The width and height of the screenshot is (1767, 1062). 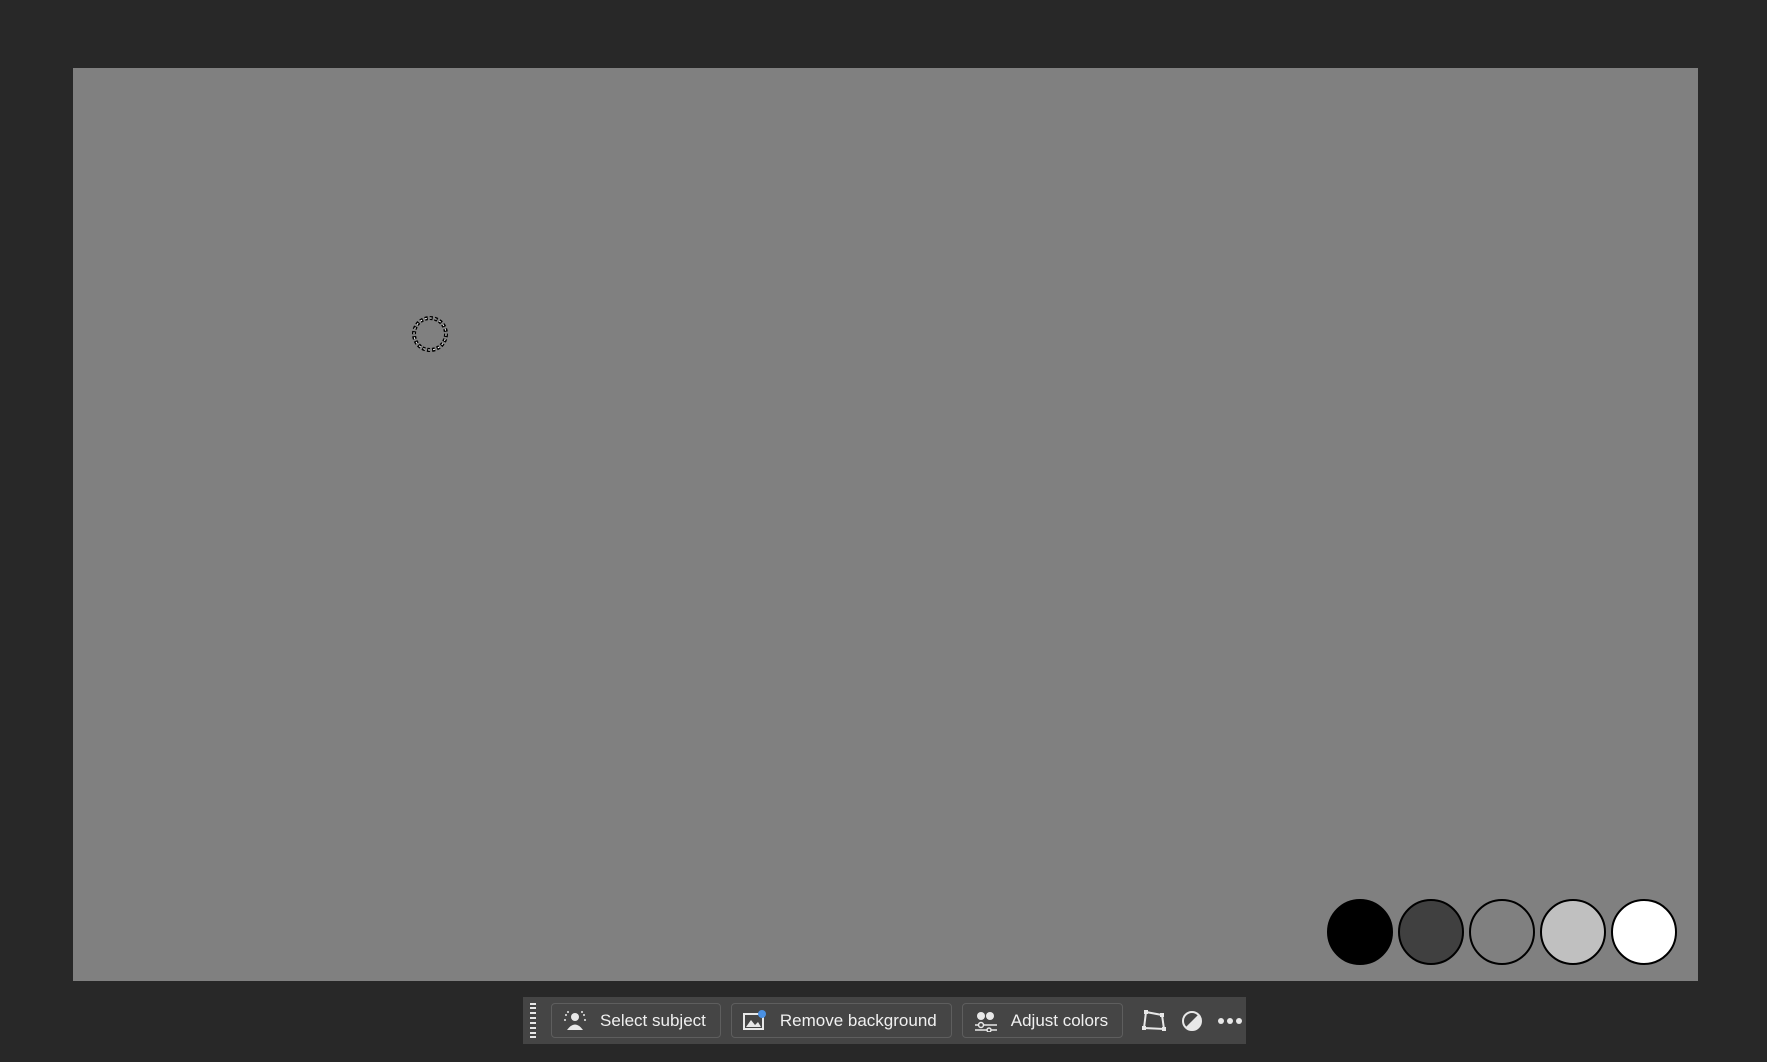 I want to click on remove-background-button: Remove background, so click(x=841, y=1020).